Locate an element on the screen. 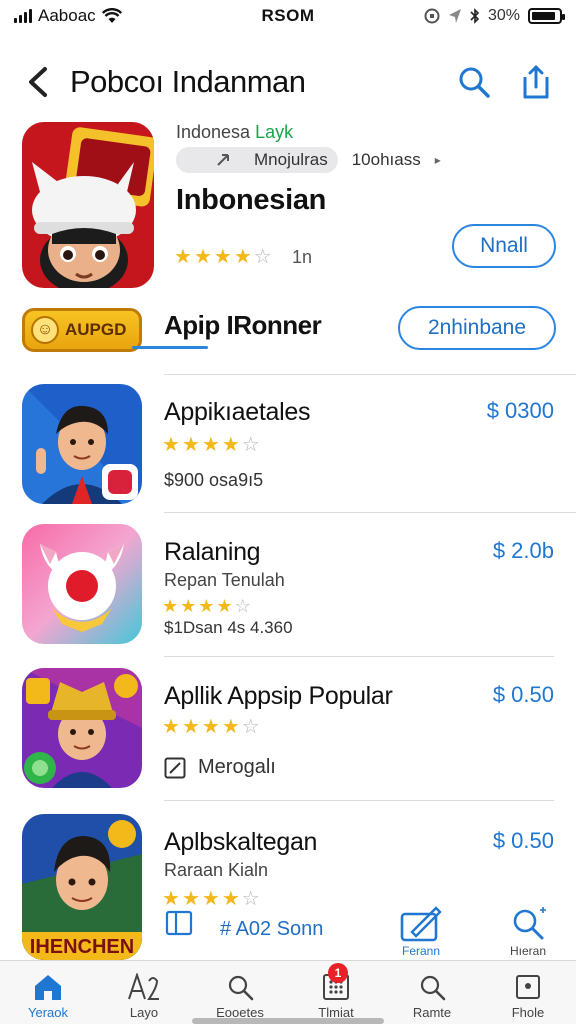 The image size is (576, 1024). promo-badge: ☺ AUPGD is located at coordinates (82, 330).